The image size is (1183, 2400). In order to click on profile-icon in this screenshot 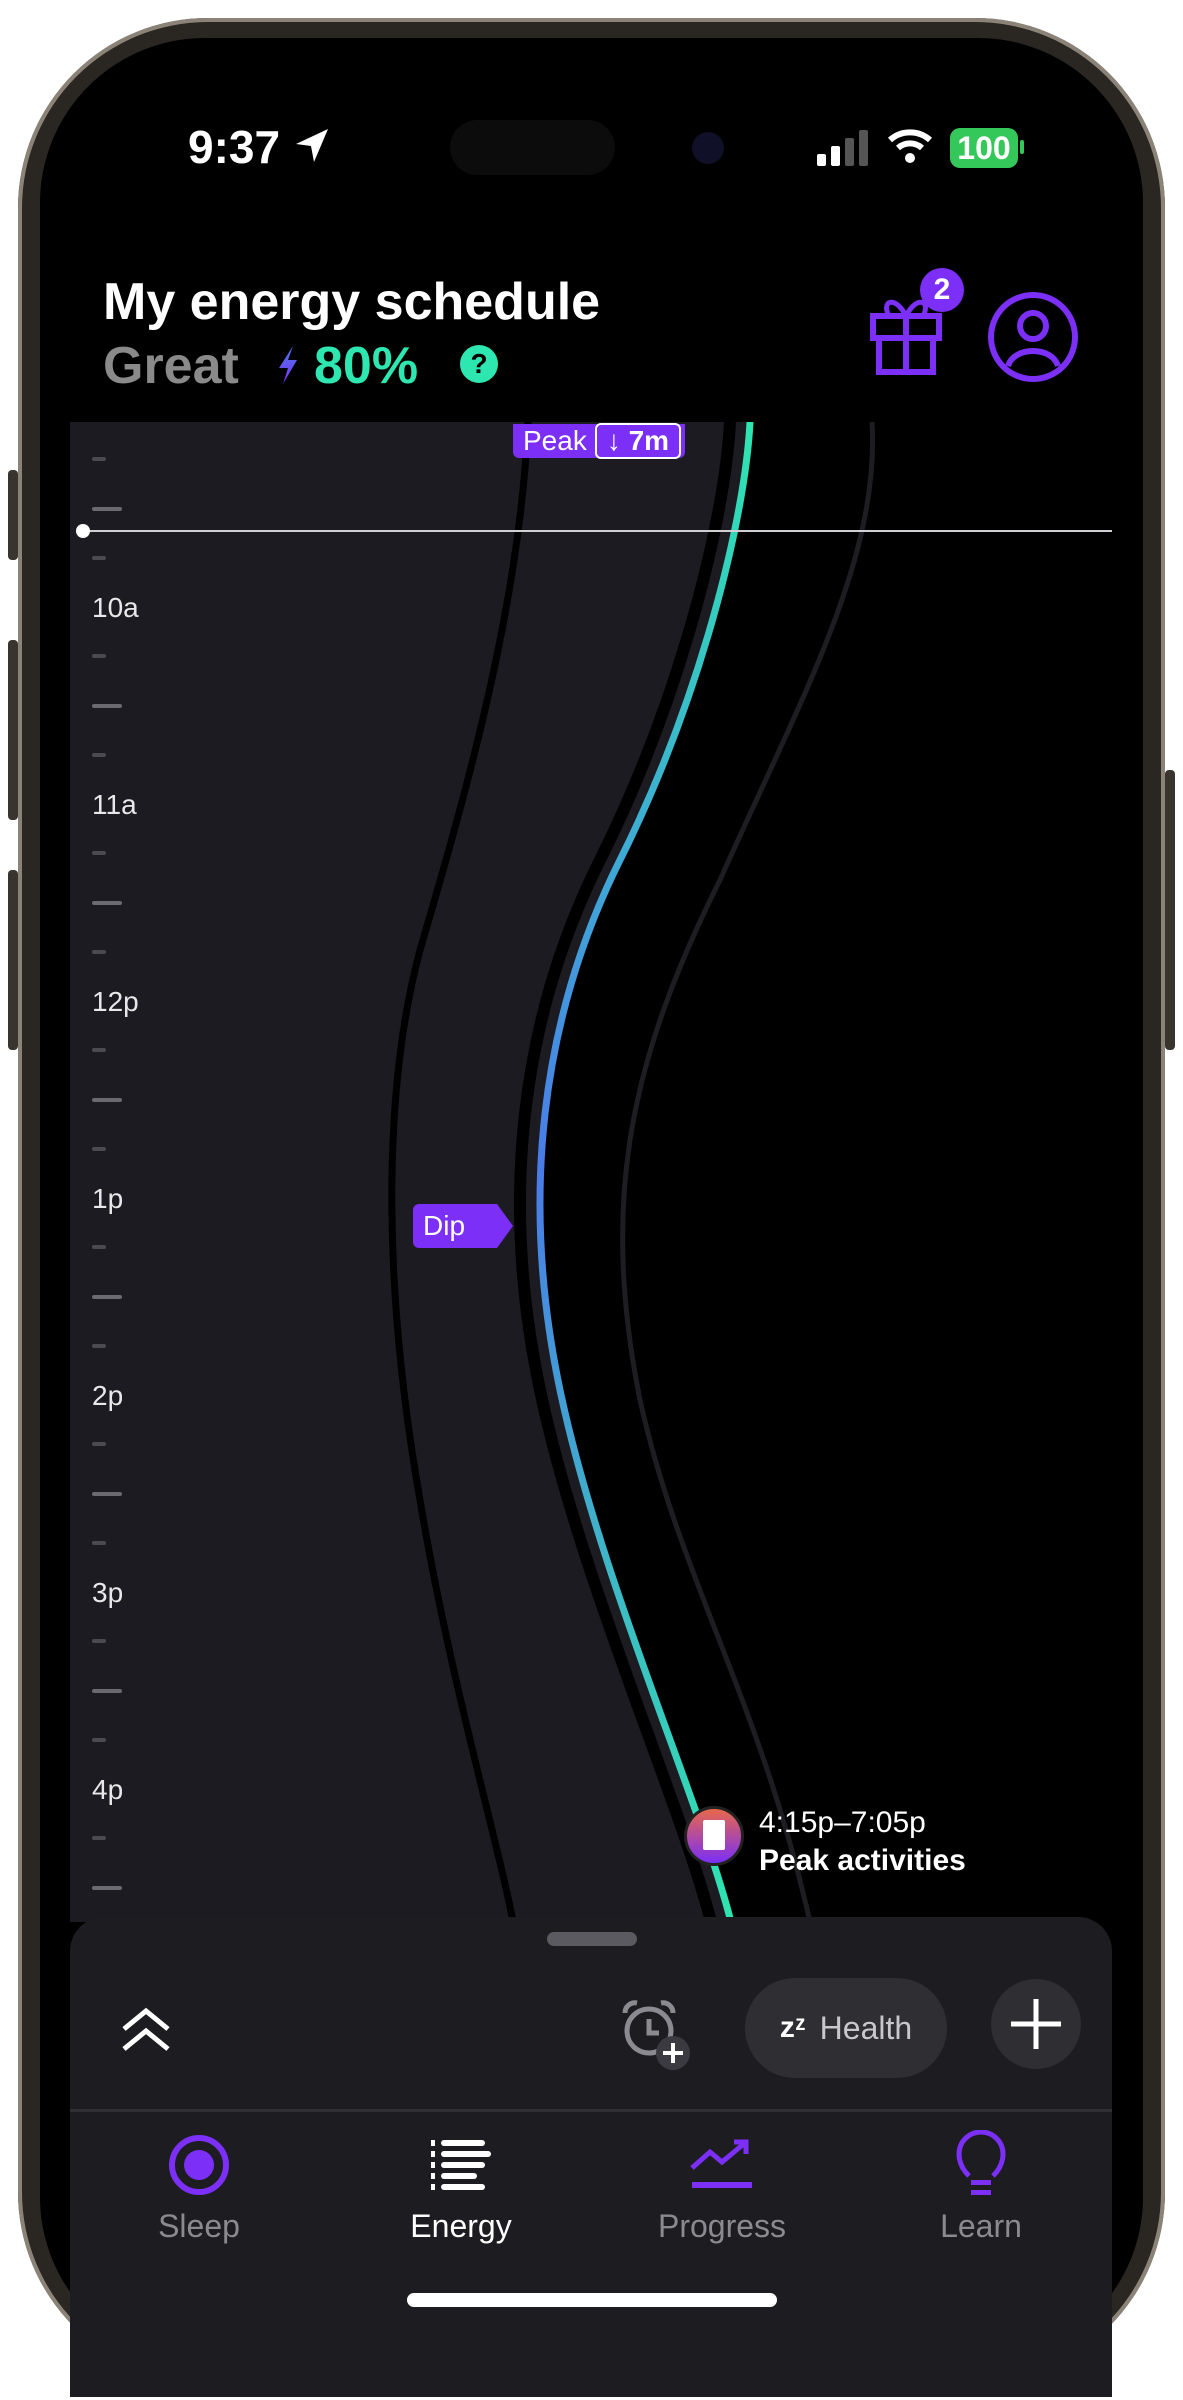, I will do `click(1033, 337)`.